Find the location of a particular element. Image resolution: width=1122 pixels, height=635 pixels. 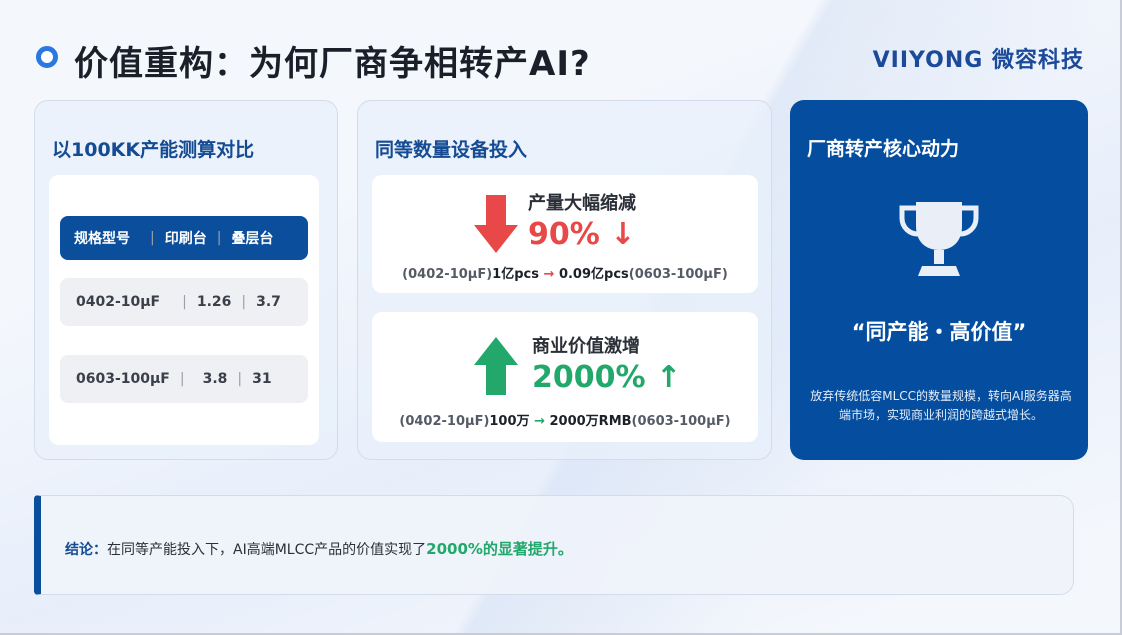

brand-logo: VIIYONG 微容科技 is located at coordinates (978, 60).